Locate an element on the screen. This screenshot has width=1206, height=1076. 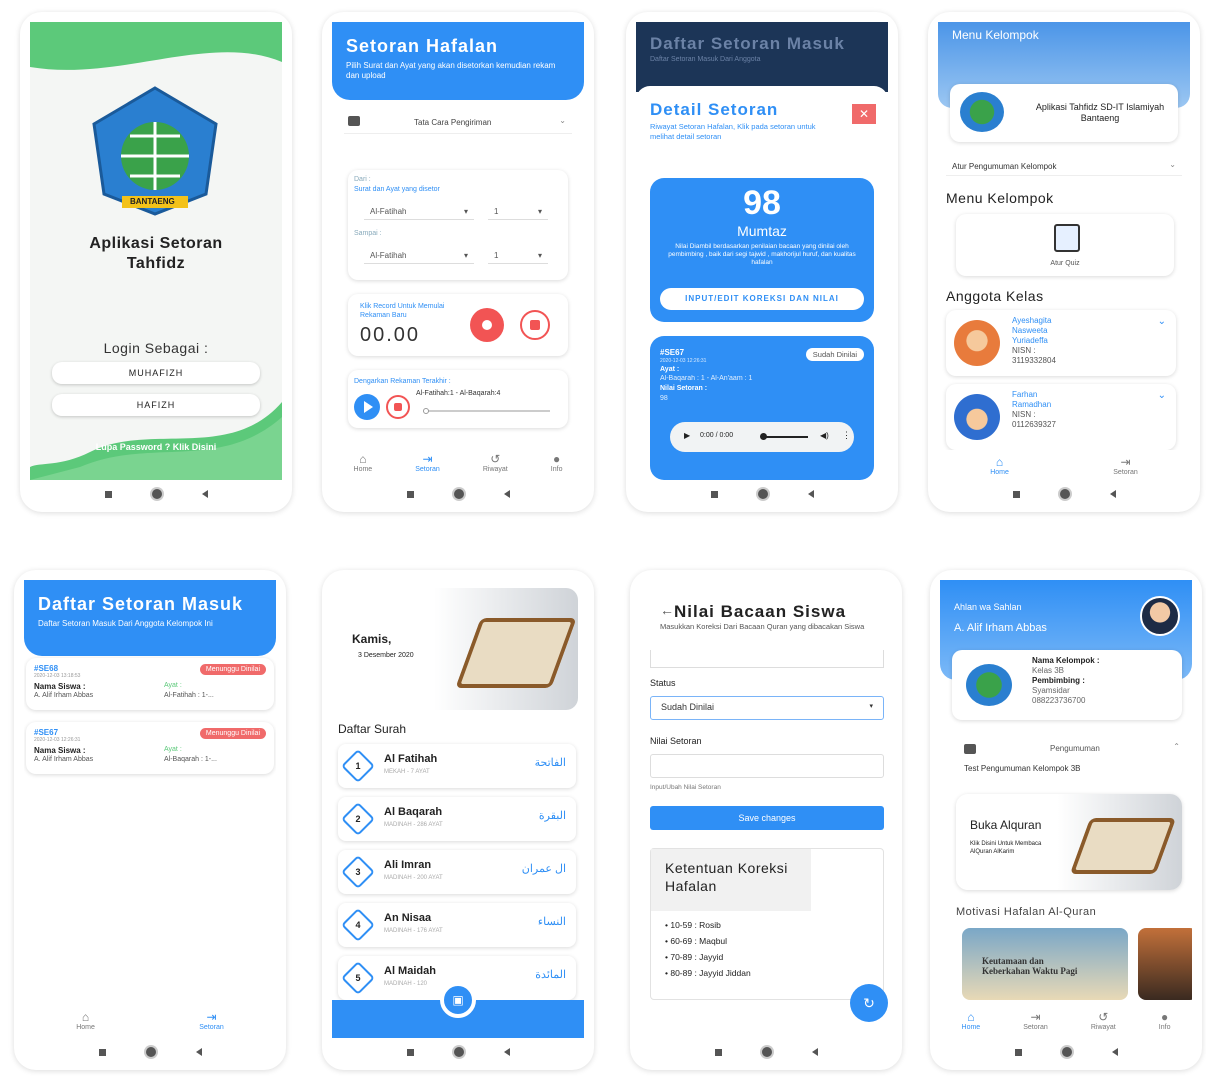
pengumuman-panel: Pengumuman ⌃ Test Pengumuman Kelompok 3B is located at coordinates (1068, 762).